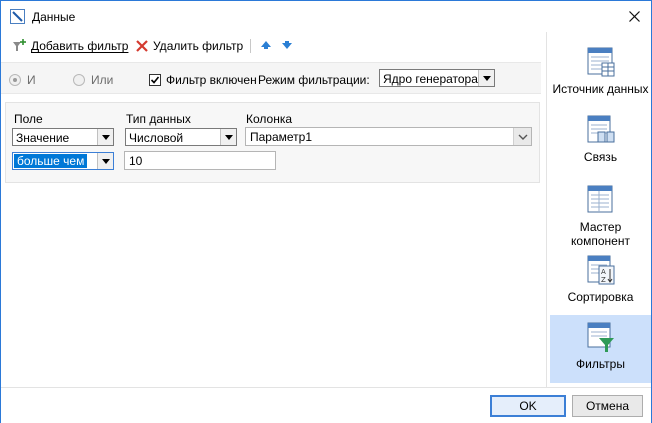 Image resolution: width=652 pixels, height=423 pixels. I want to click on field-select: Значение, so click(63, 137).